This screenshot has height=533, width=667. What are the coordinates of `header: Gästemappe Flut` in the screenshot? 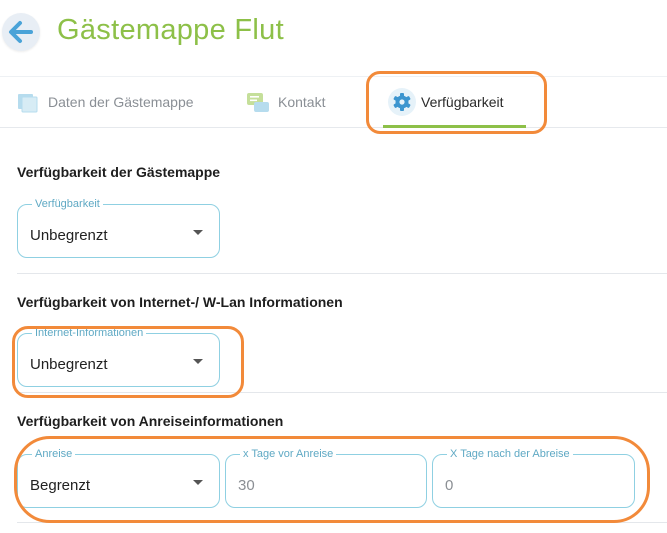 It's located at (333, 34).